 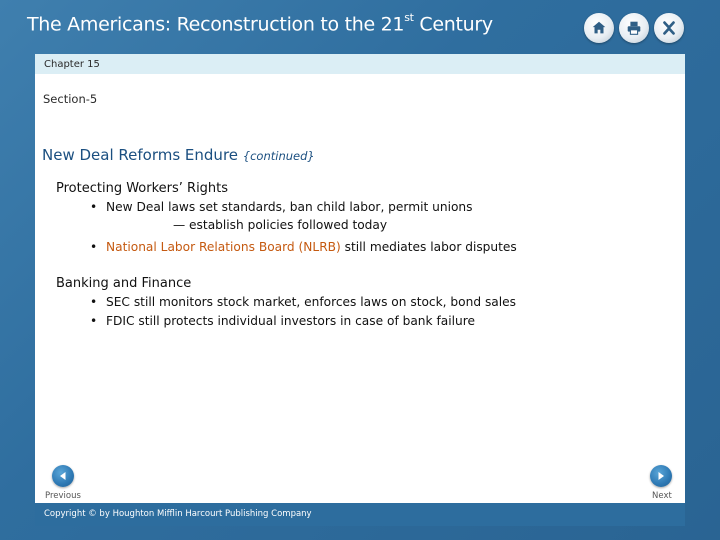 I want to click on arrow-right-icon, so click(x=661, y=476).